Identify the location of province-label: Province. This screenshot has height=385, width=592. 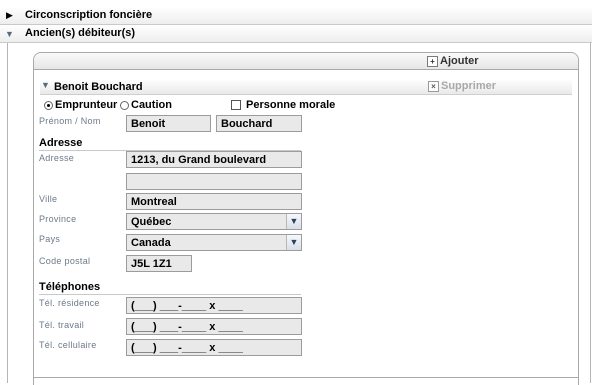
(58, 219).